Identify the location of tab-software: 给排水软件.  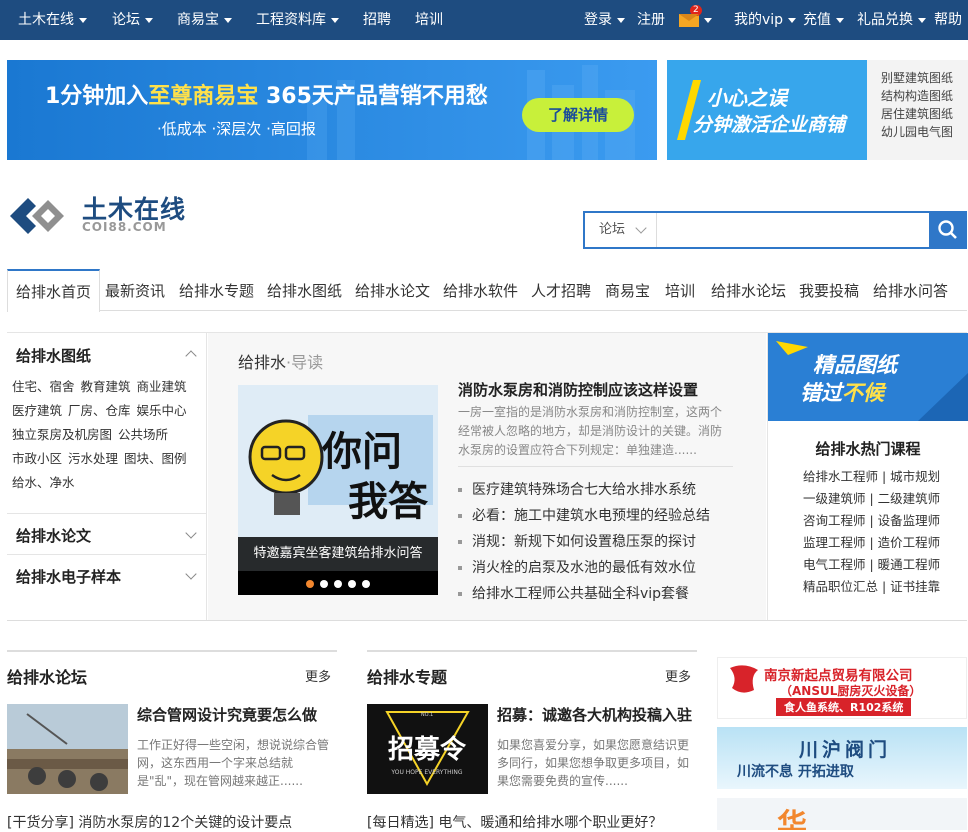
(480, 290).